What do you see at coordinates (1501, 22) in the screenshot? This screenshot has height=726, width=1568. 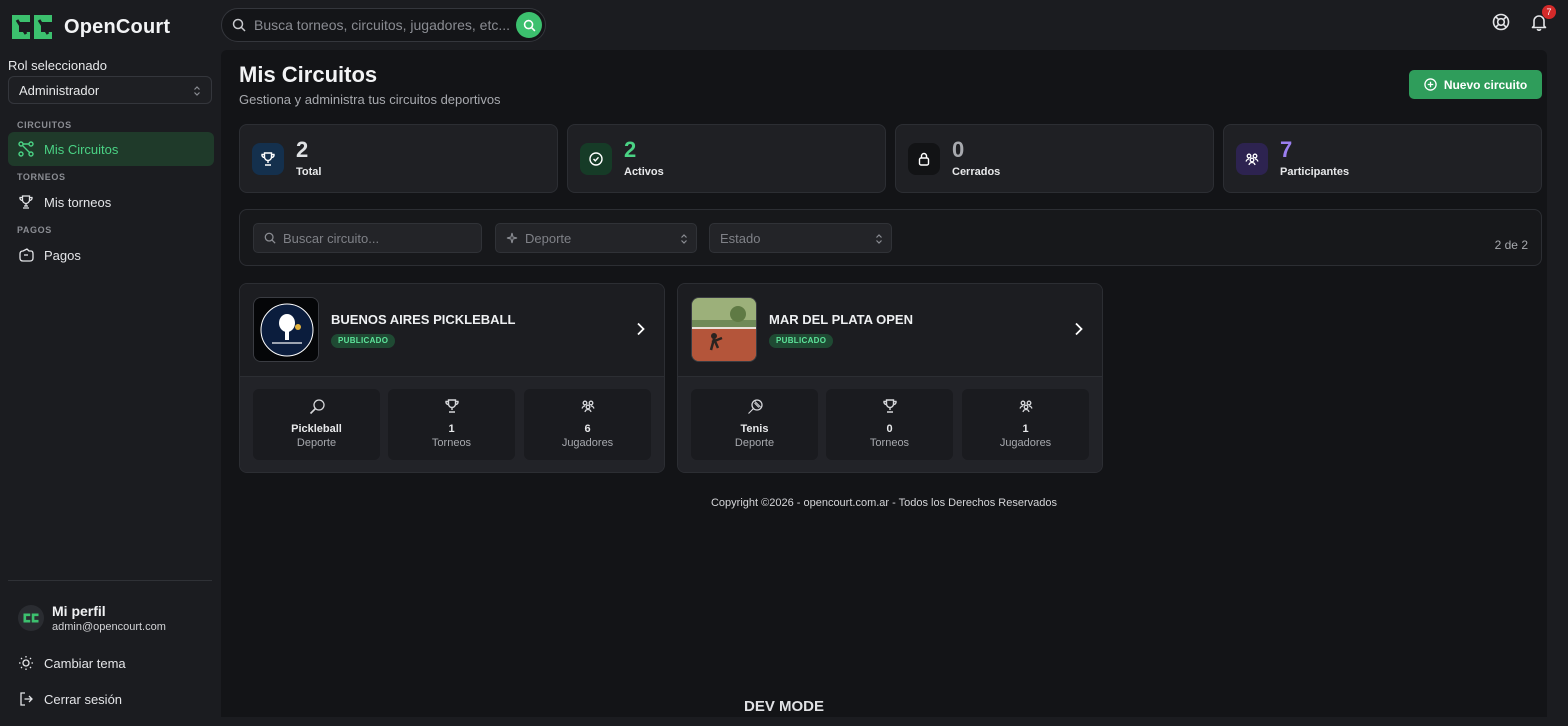 I see `help-lifebuoy-icon` at bounding box center [1501, 22].